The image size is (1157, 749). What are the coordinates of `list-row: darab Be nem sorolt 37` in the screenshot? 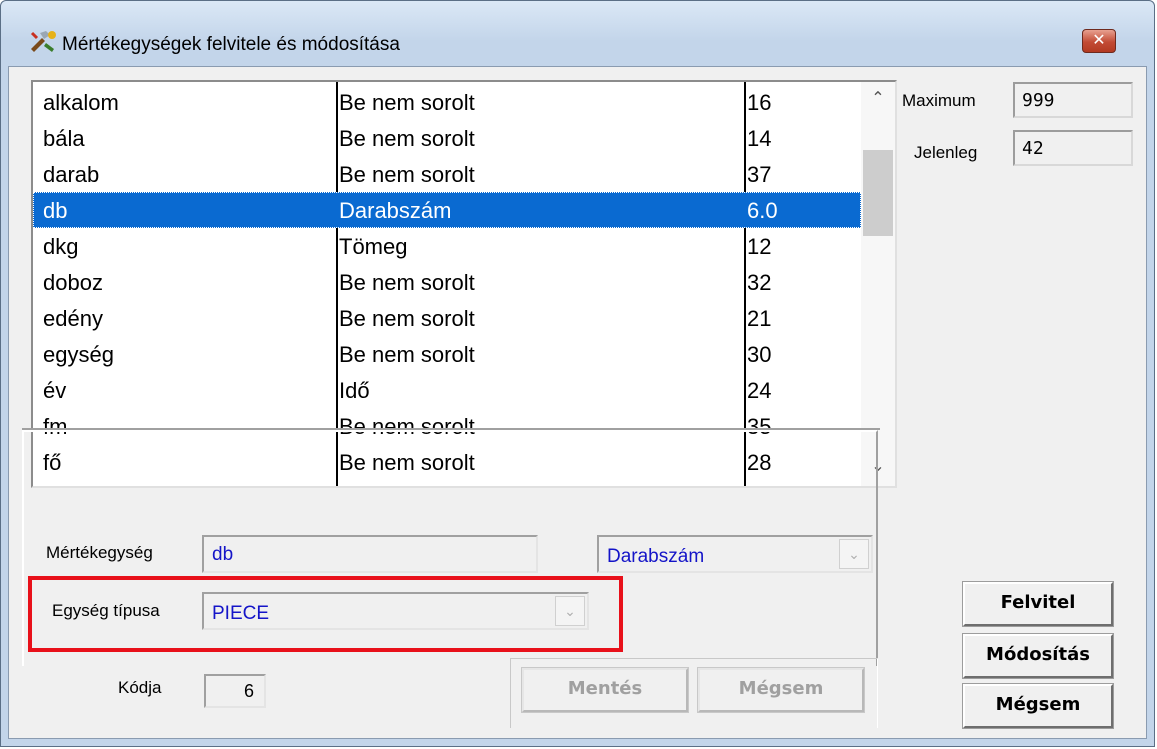 It's located at (447, 174).